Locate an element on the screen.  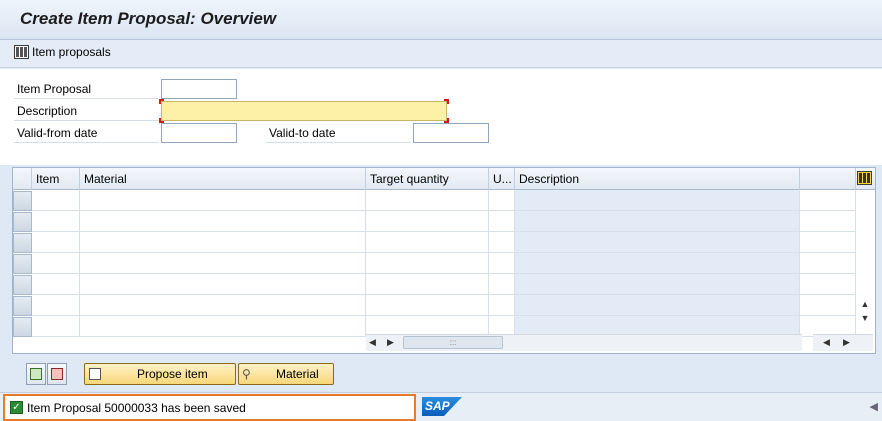
material-button: ⚲ Material is located at coordinates (286, 374).